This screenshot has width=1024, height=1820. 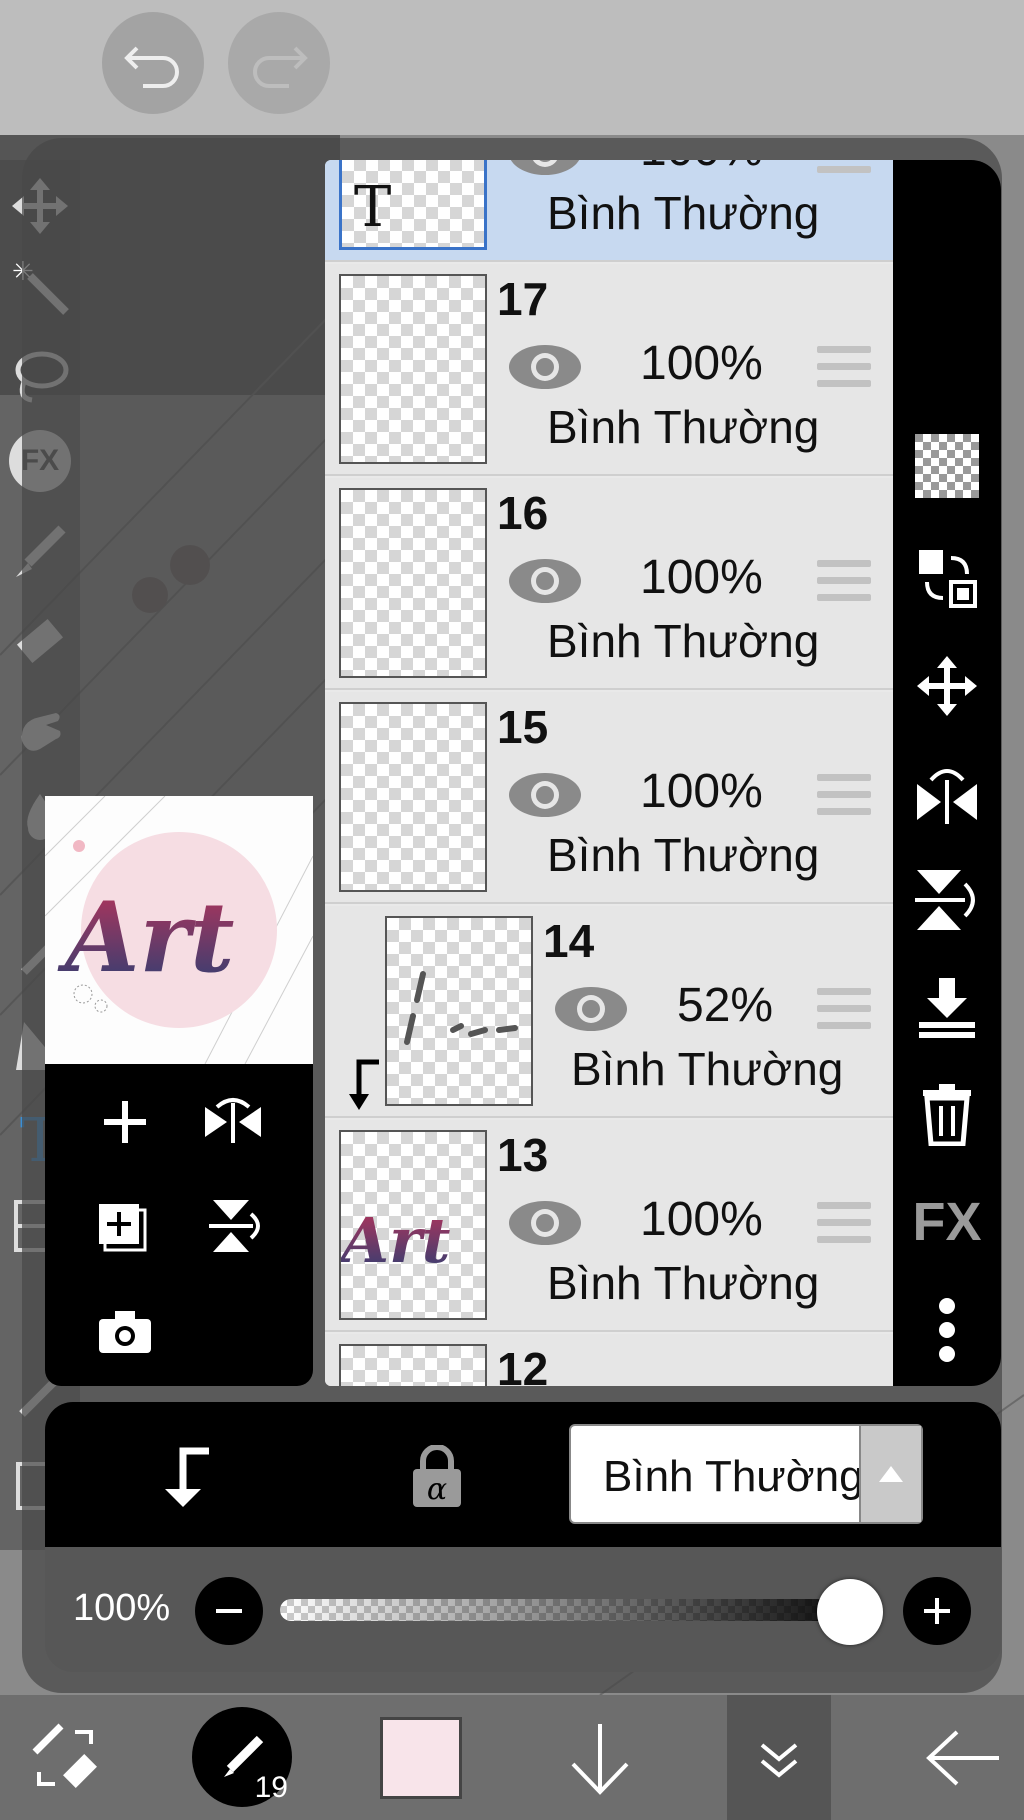 What do you see at coordinates (523, 1155) in the screenshot?
I see `layer-number: 13` at bounding box center [523, 1155].